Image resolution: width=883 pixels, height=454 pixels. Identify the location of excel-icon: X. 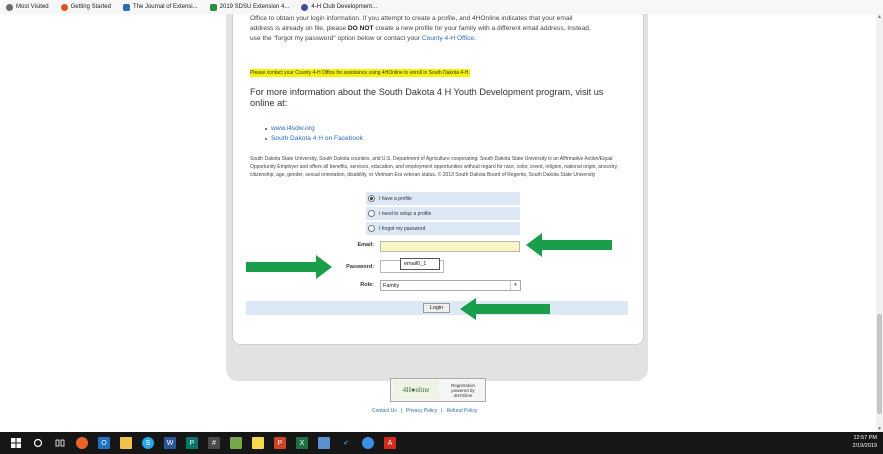
(302, 443).